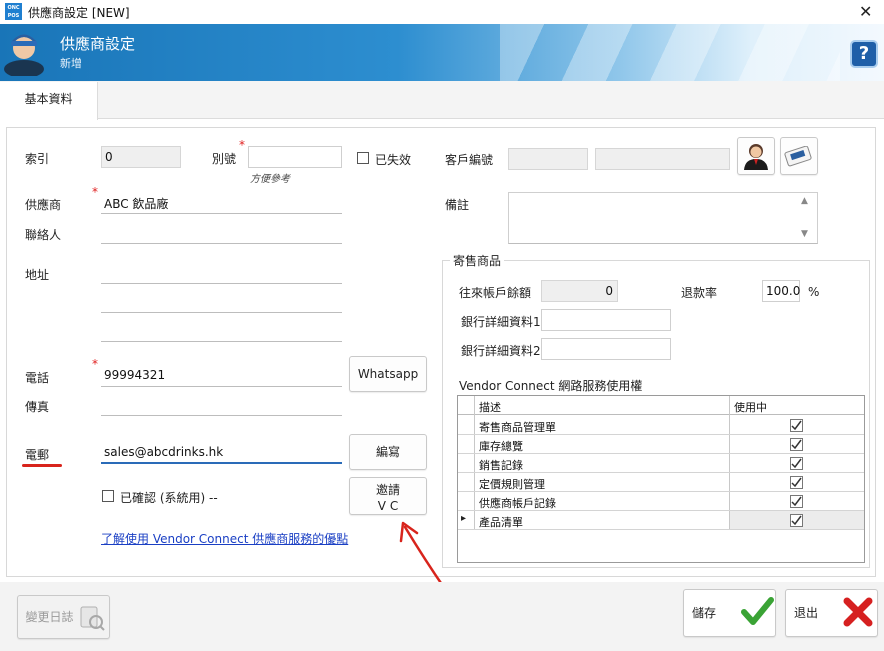 Image resolution: width=884 pixels, height=651 pixels. What do you see at coordinates (704, 613) in the screenshot?
I see `save-label: 儲存` at bounding box center [704, 613].